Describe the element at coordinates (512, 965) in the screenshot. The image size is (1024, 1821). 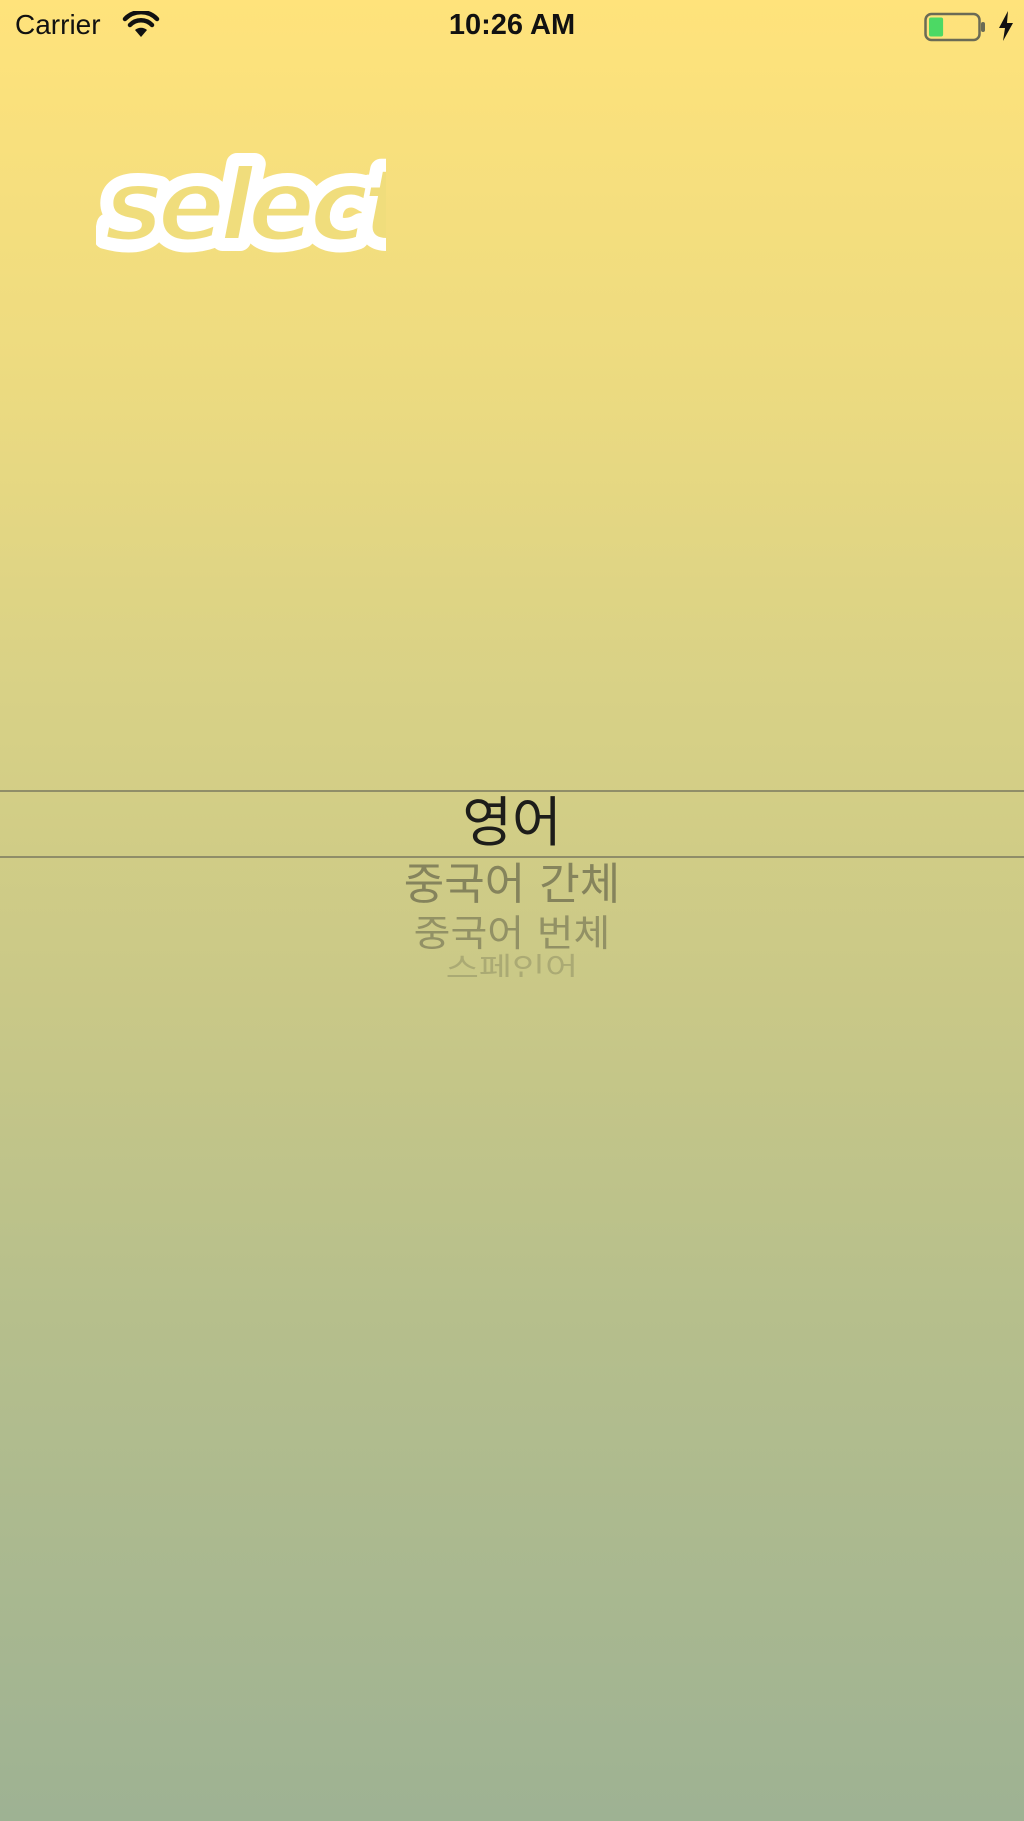
I see `picker-option-spanish: 스페인어` at that location.